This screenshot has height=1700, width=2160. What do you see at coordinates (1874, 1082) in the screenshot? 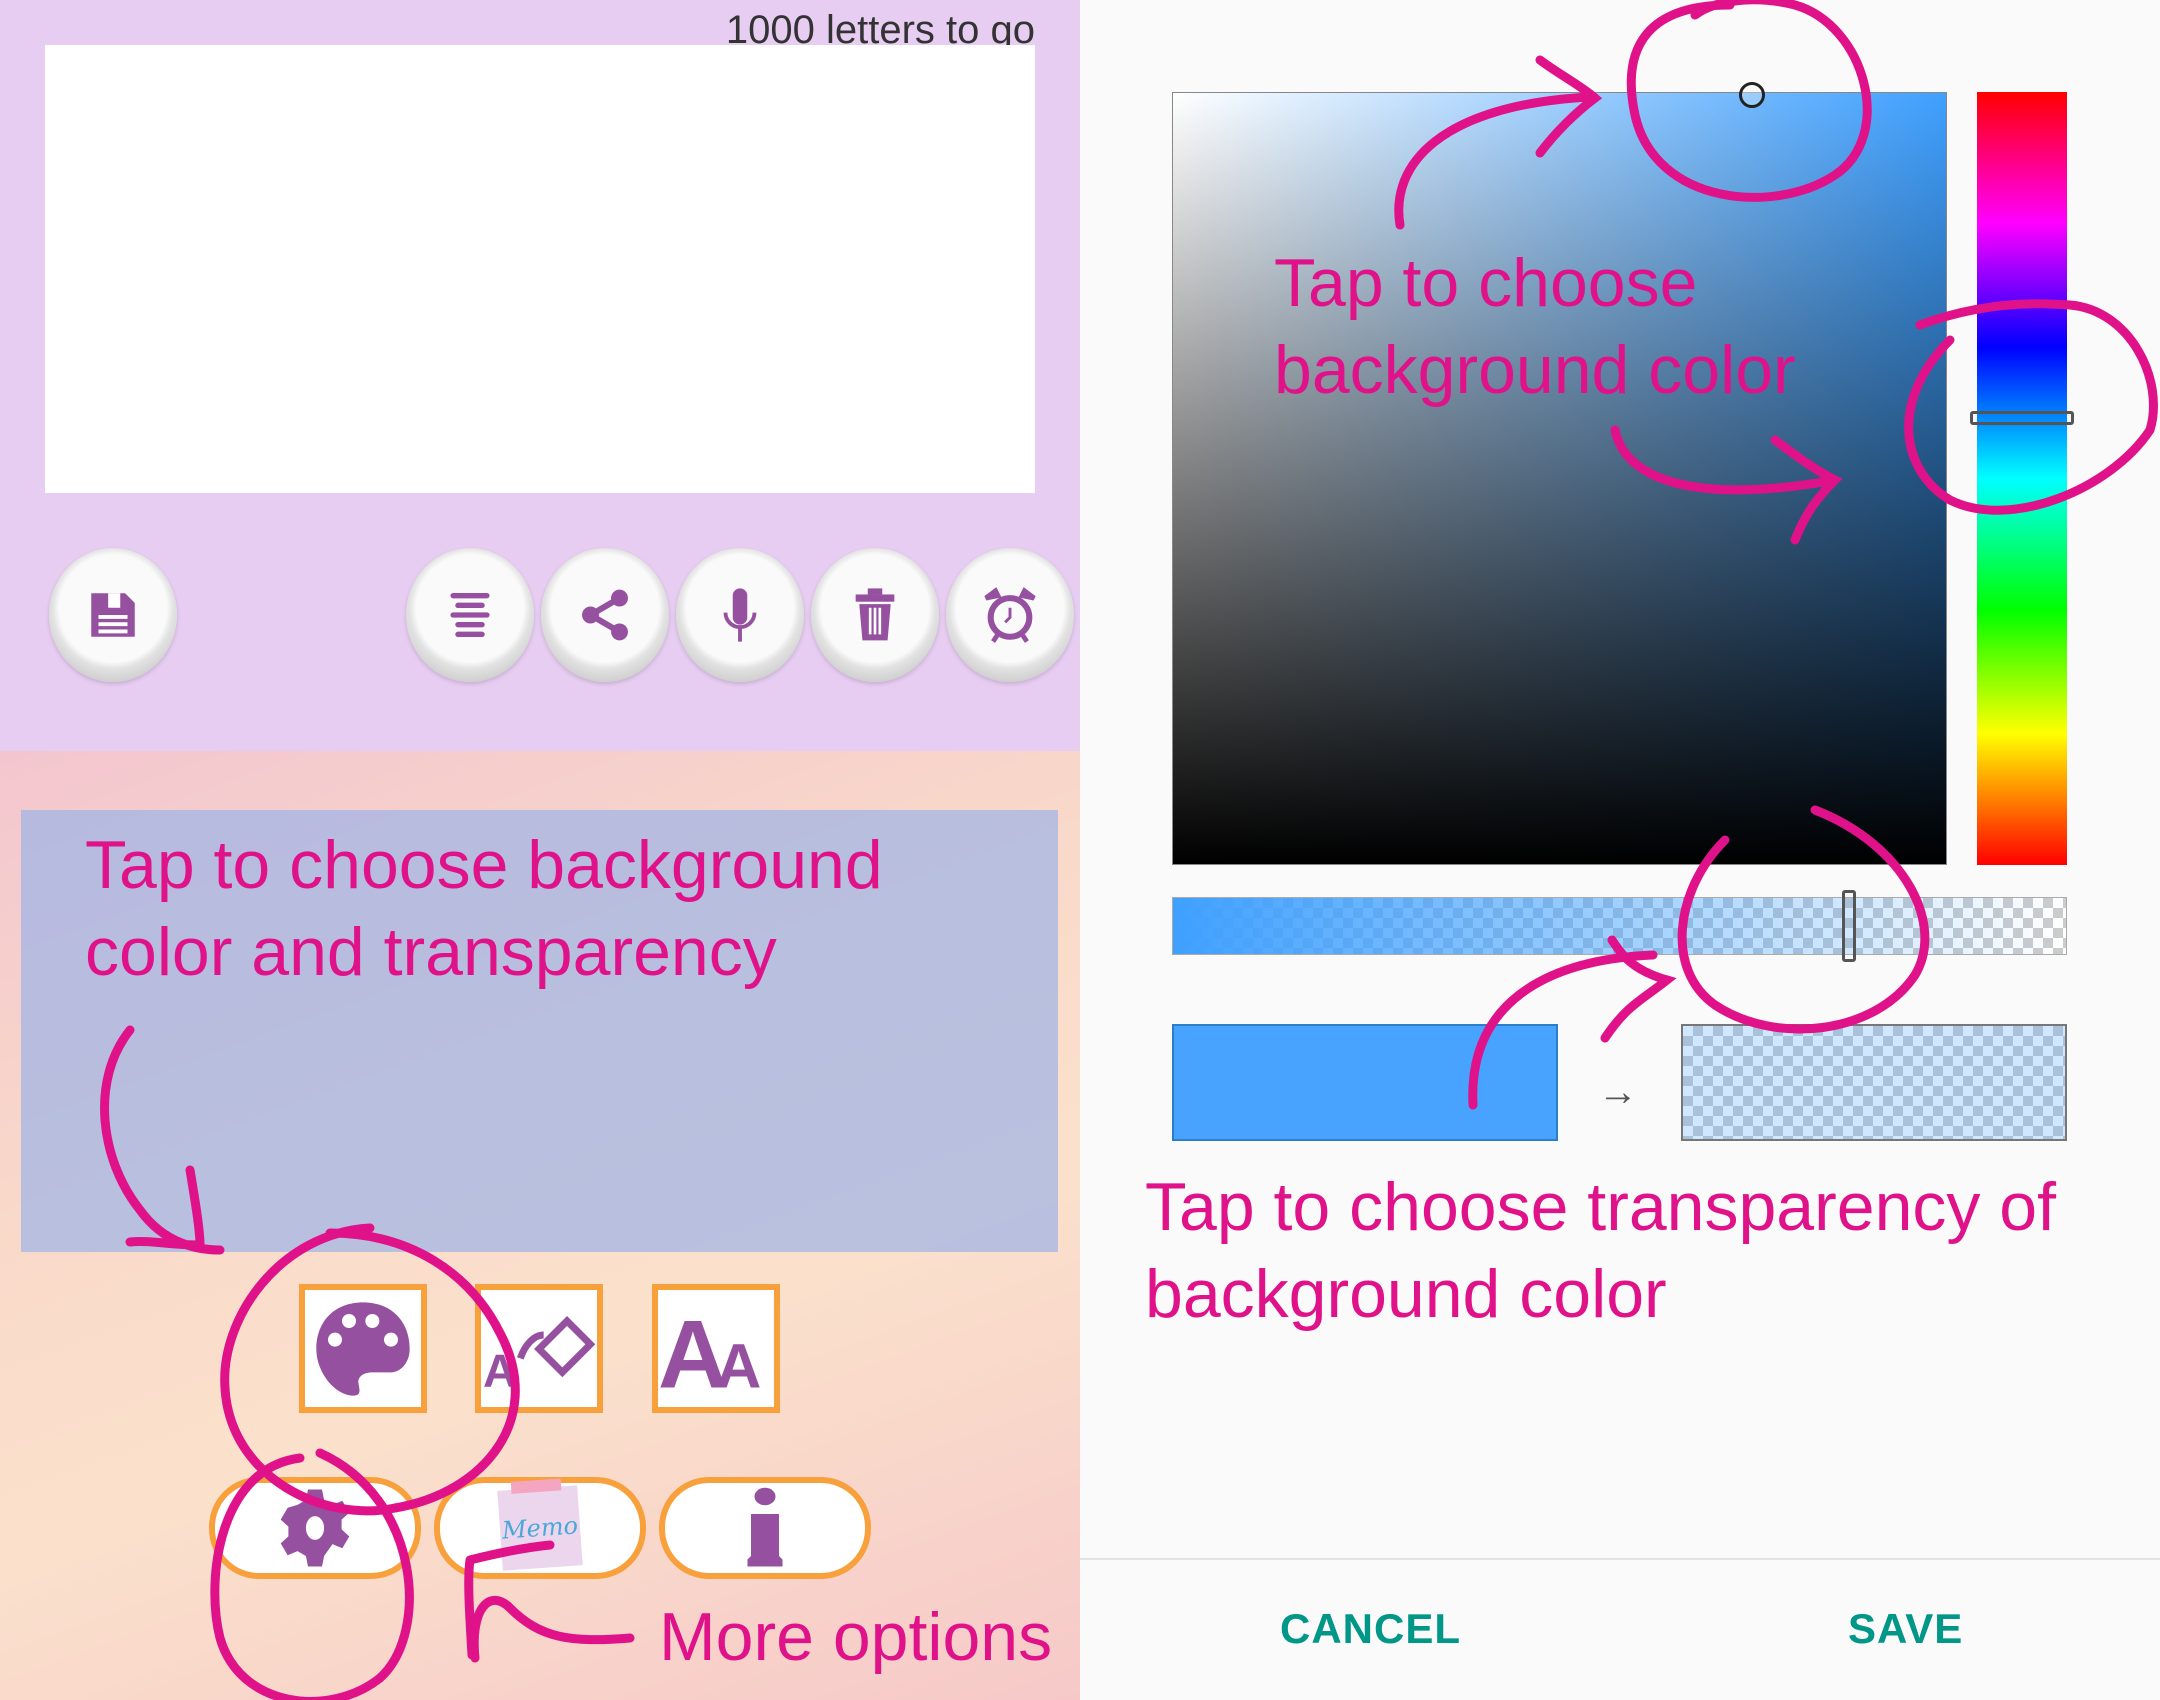
I see `new-color-swatch` at bounding box center [1874, 1082].